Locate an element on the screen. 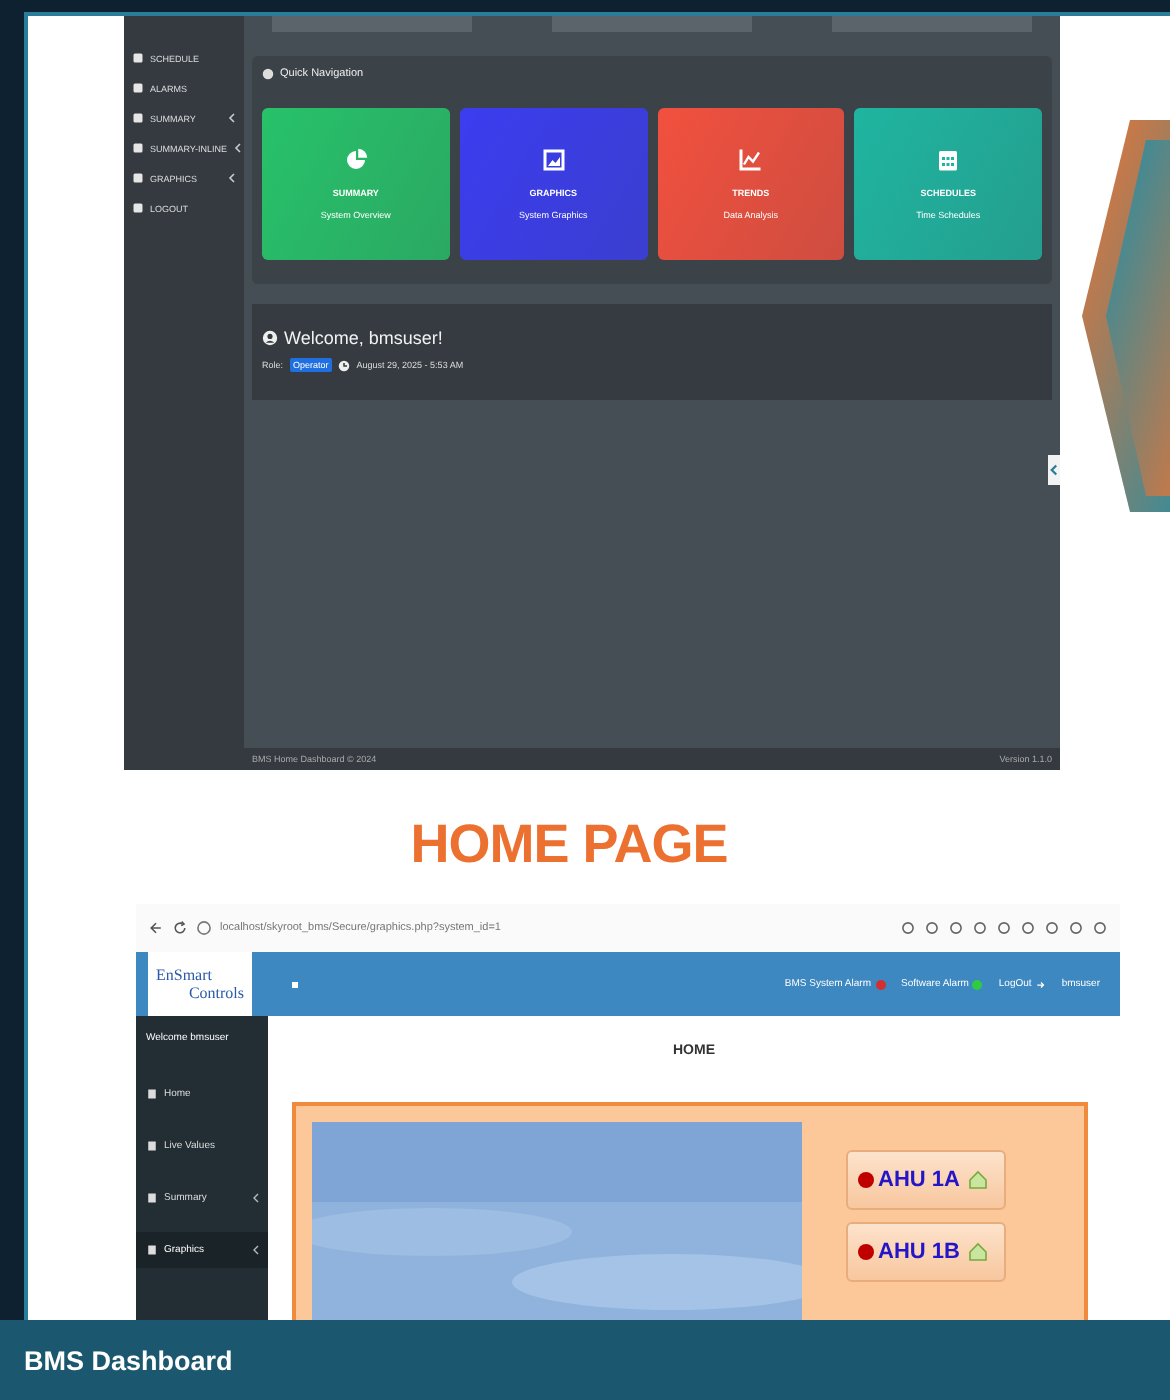  caption-text: BMS Dashboard is located at coordinates (128, 1360).